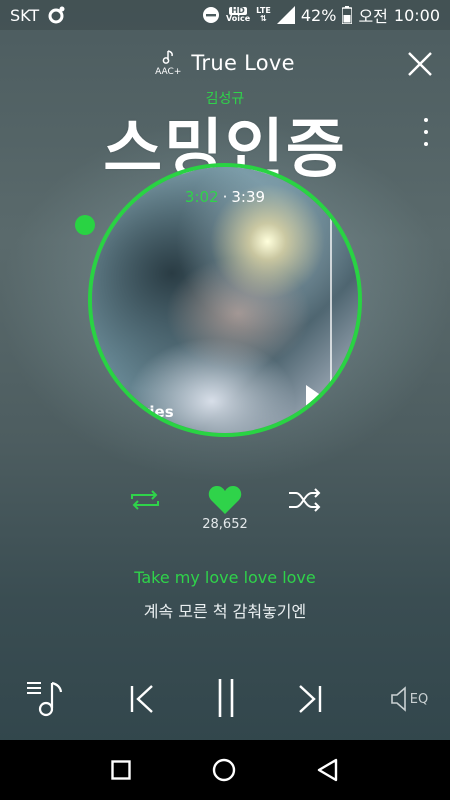 The width and height of the screenshot is (450, 800). I want to click on repeat-button, so click(145, 500).